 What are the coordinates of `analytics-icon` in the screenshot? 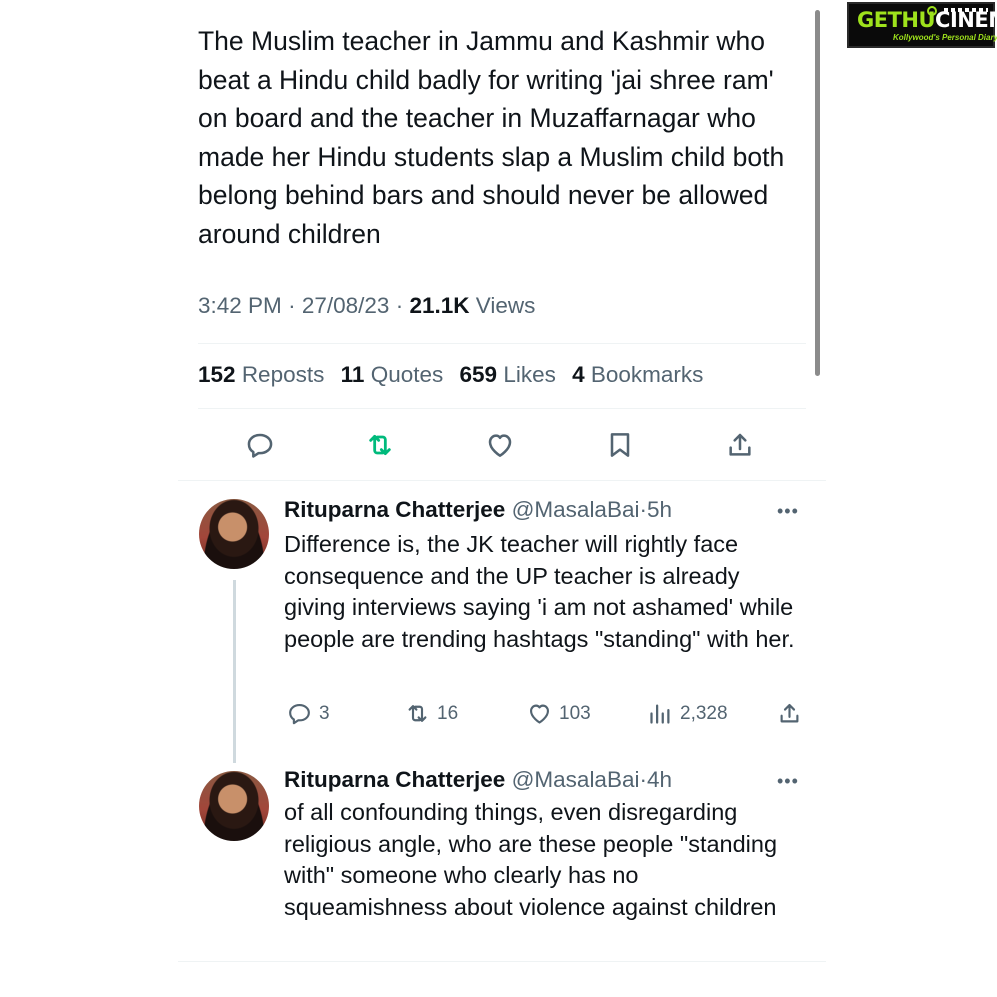 It's located at (660, 714).